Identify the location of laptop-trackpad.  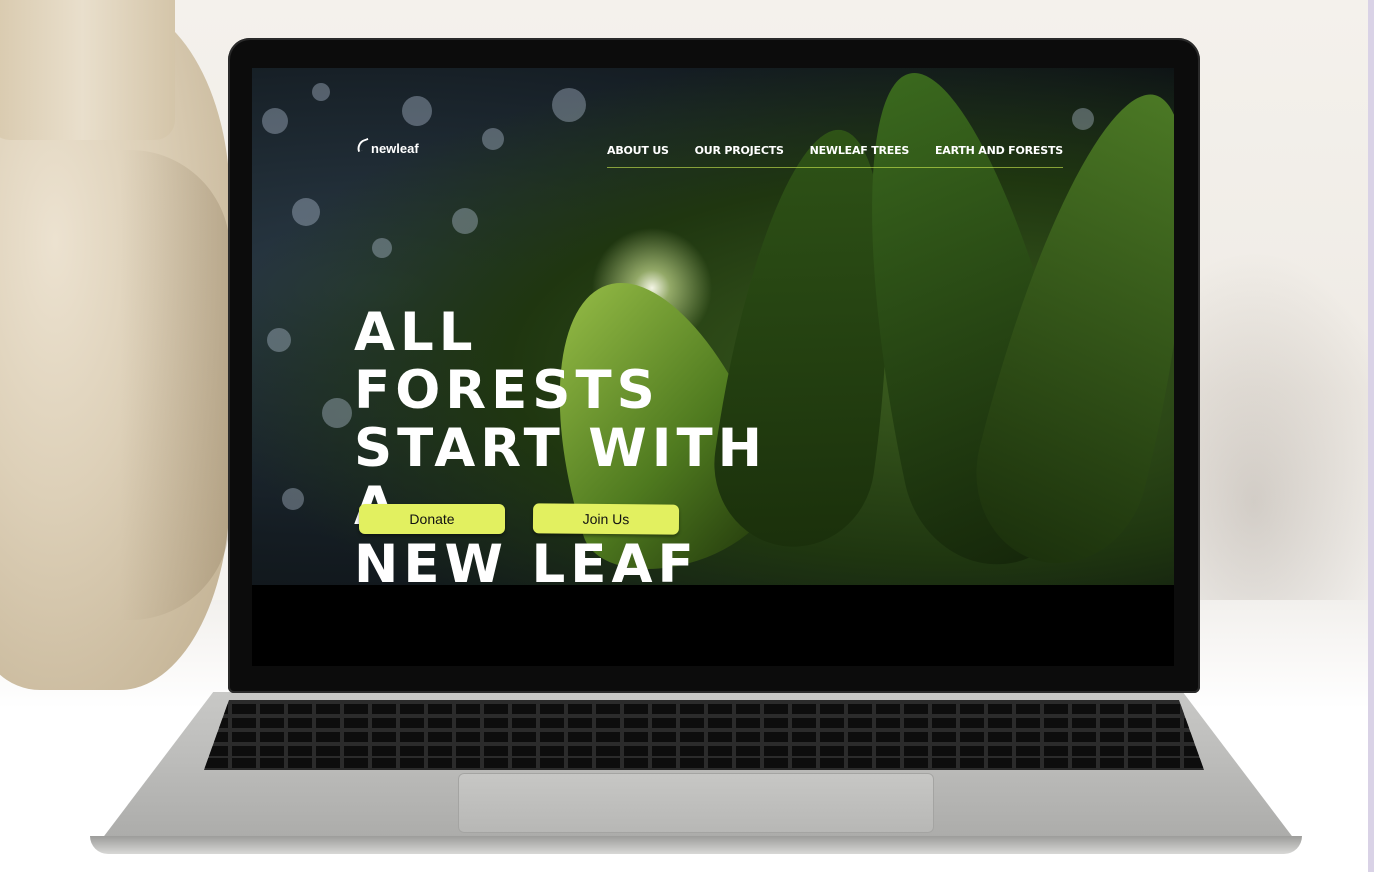
(696, 803).